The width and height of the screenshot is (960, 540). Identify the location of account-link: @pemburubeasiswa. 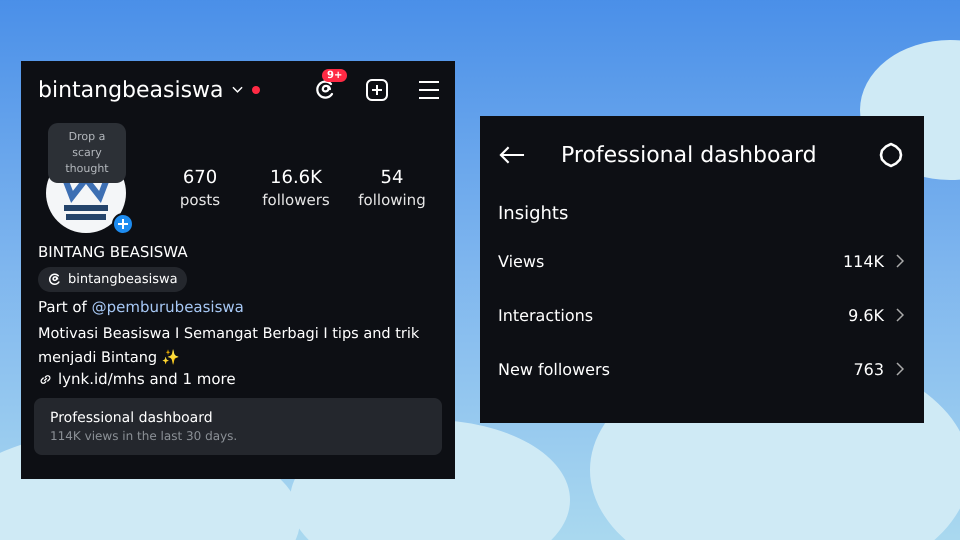
(168, 307).